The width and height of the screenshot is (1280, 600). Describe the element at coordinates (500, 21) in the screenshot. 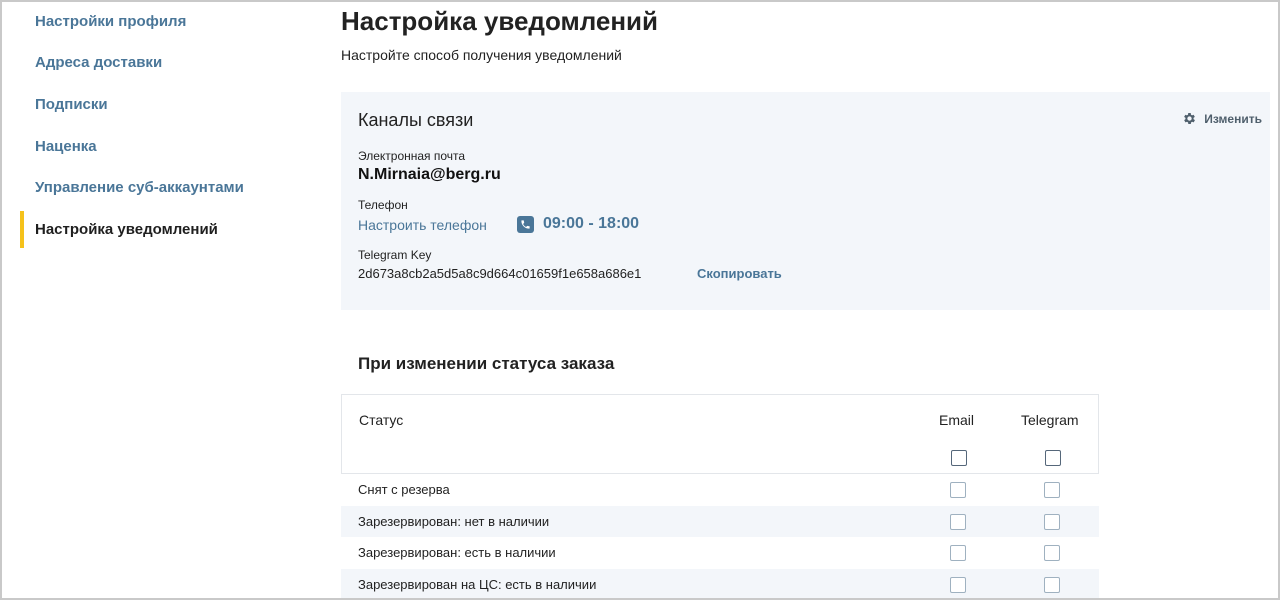

I see `page-title: Настройка уведомлений` at that location.